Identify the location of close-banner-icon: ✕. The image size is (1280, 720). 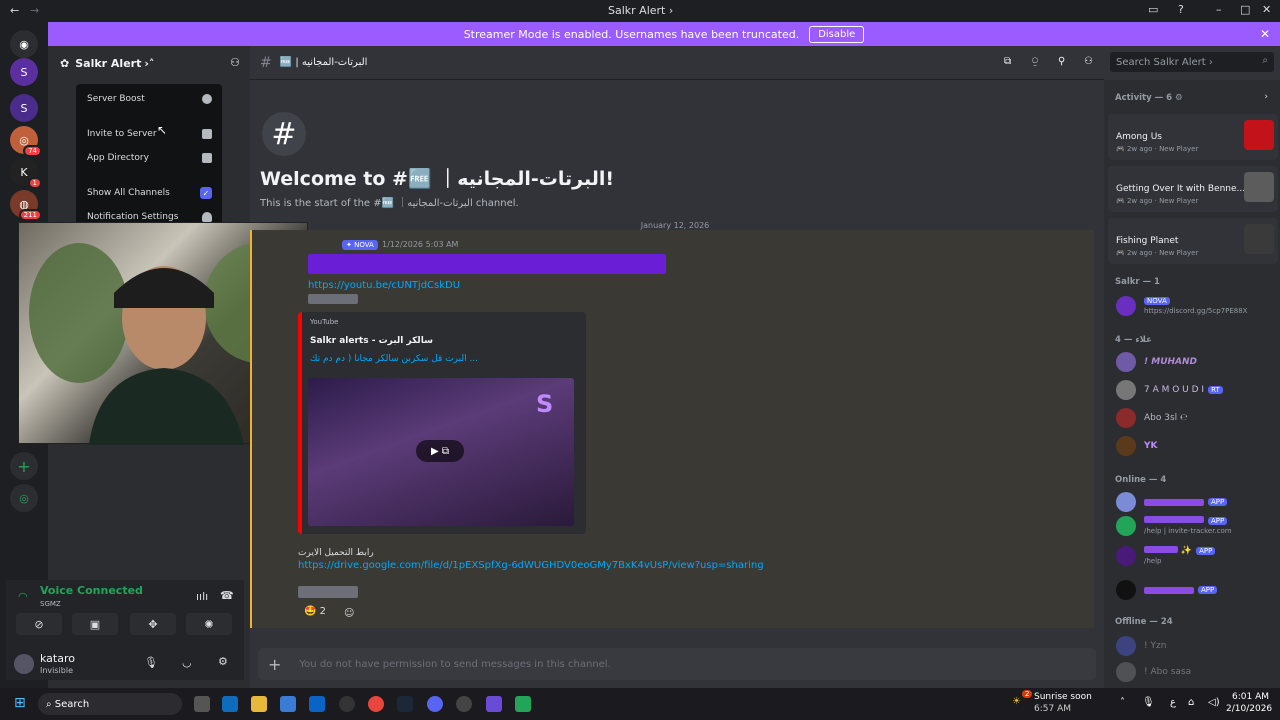
(1265, 34).